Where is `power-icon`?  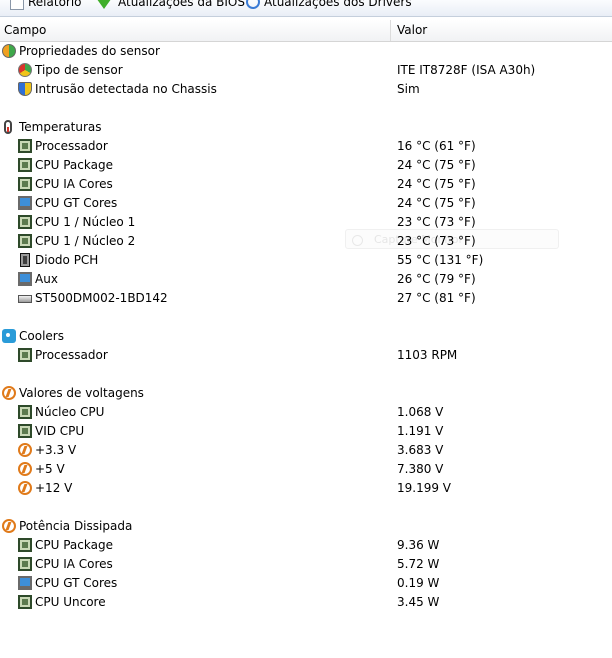
power-icon is located at coordinates (9, 526).